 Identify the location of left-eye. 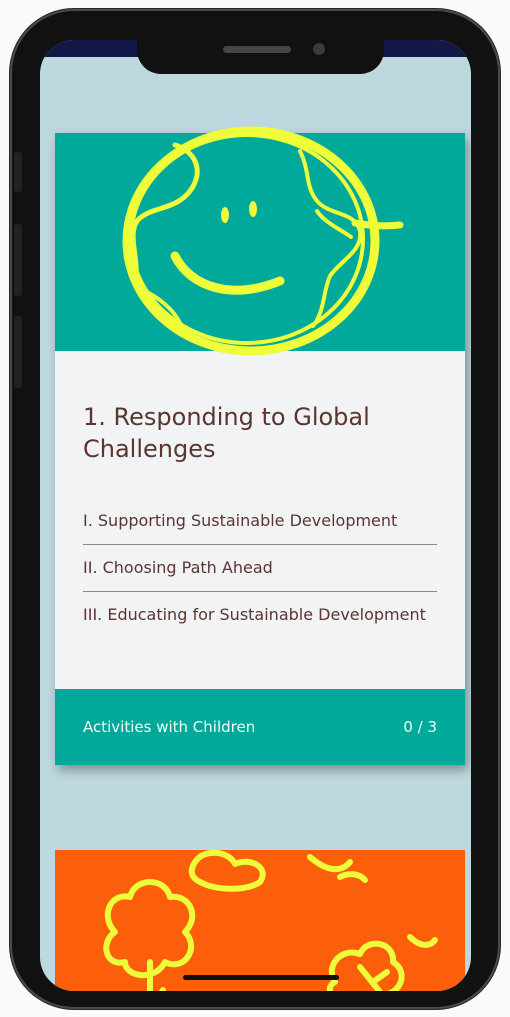
(225, 215).